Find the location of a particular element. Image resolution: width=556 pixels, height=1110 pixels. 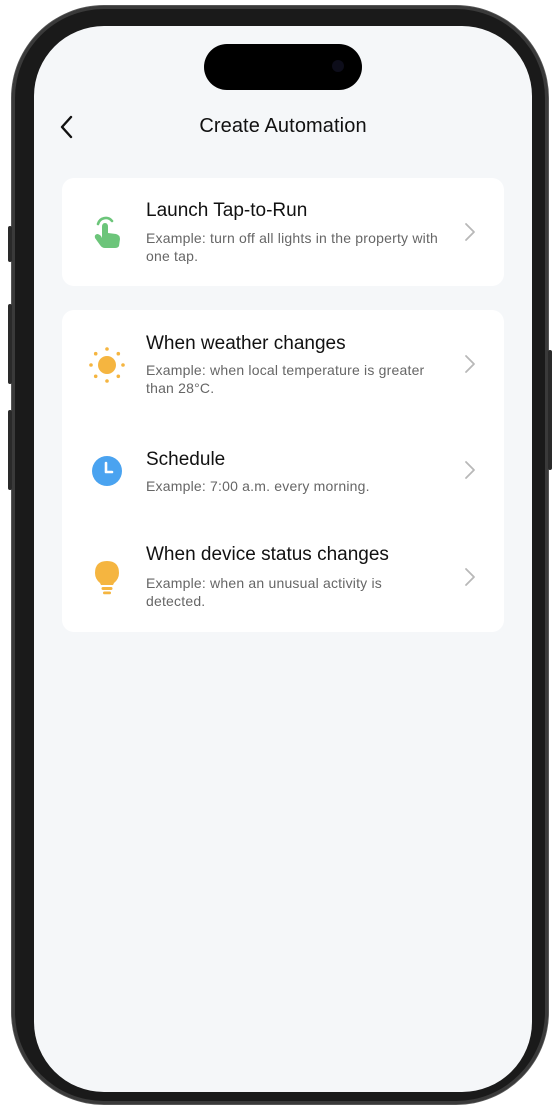

power-button is located at coordinates (550, 410).